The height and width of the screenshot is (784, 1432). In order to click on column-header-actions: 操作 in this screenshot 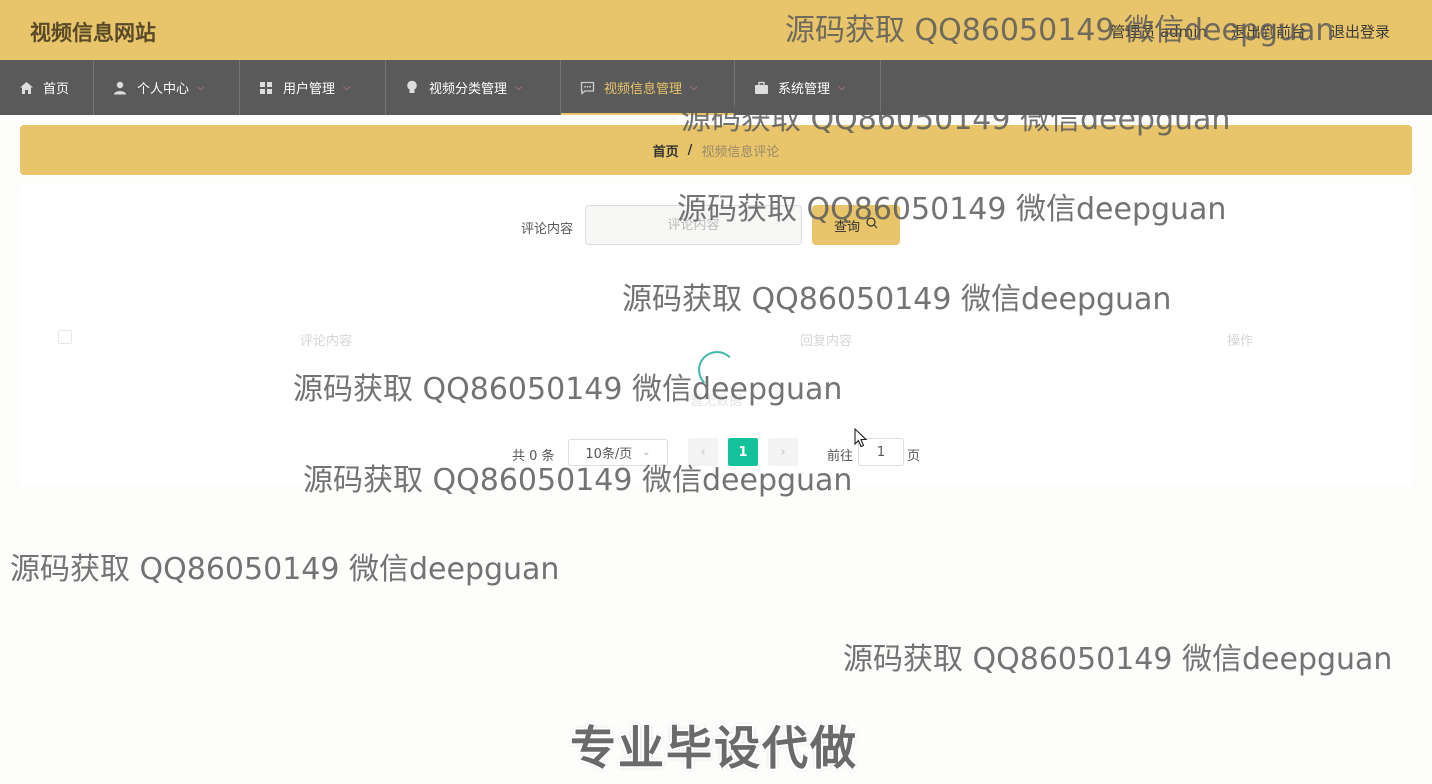, I will do `click(1240, 341)`.